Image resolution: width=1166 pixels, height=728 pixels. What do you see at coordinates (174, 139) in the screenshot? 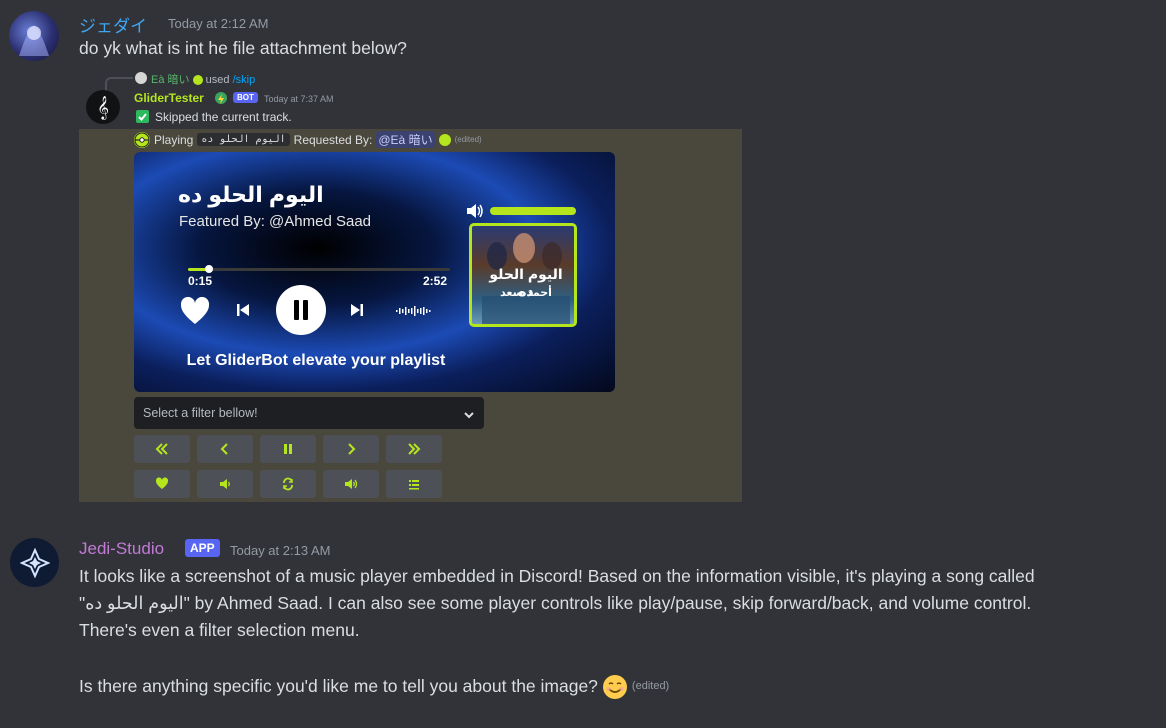
I see `playing-label: Playing` at bounding box center [174, 139].